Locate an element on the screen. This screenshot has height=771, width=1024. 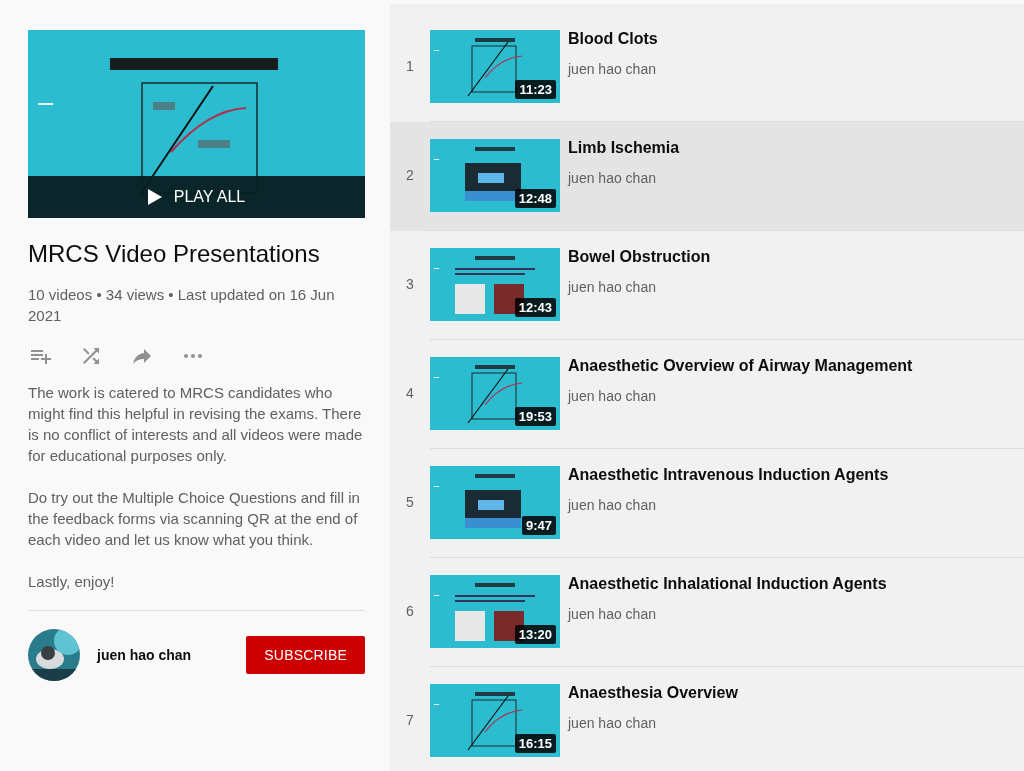
description-paragraph: The work is catered to MRCS candidates who might find this helpful in revising the exams. There is no conflict of interests and all videos were made for educational purposes only. is located at coordinates (196, 424).